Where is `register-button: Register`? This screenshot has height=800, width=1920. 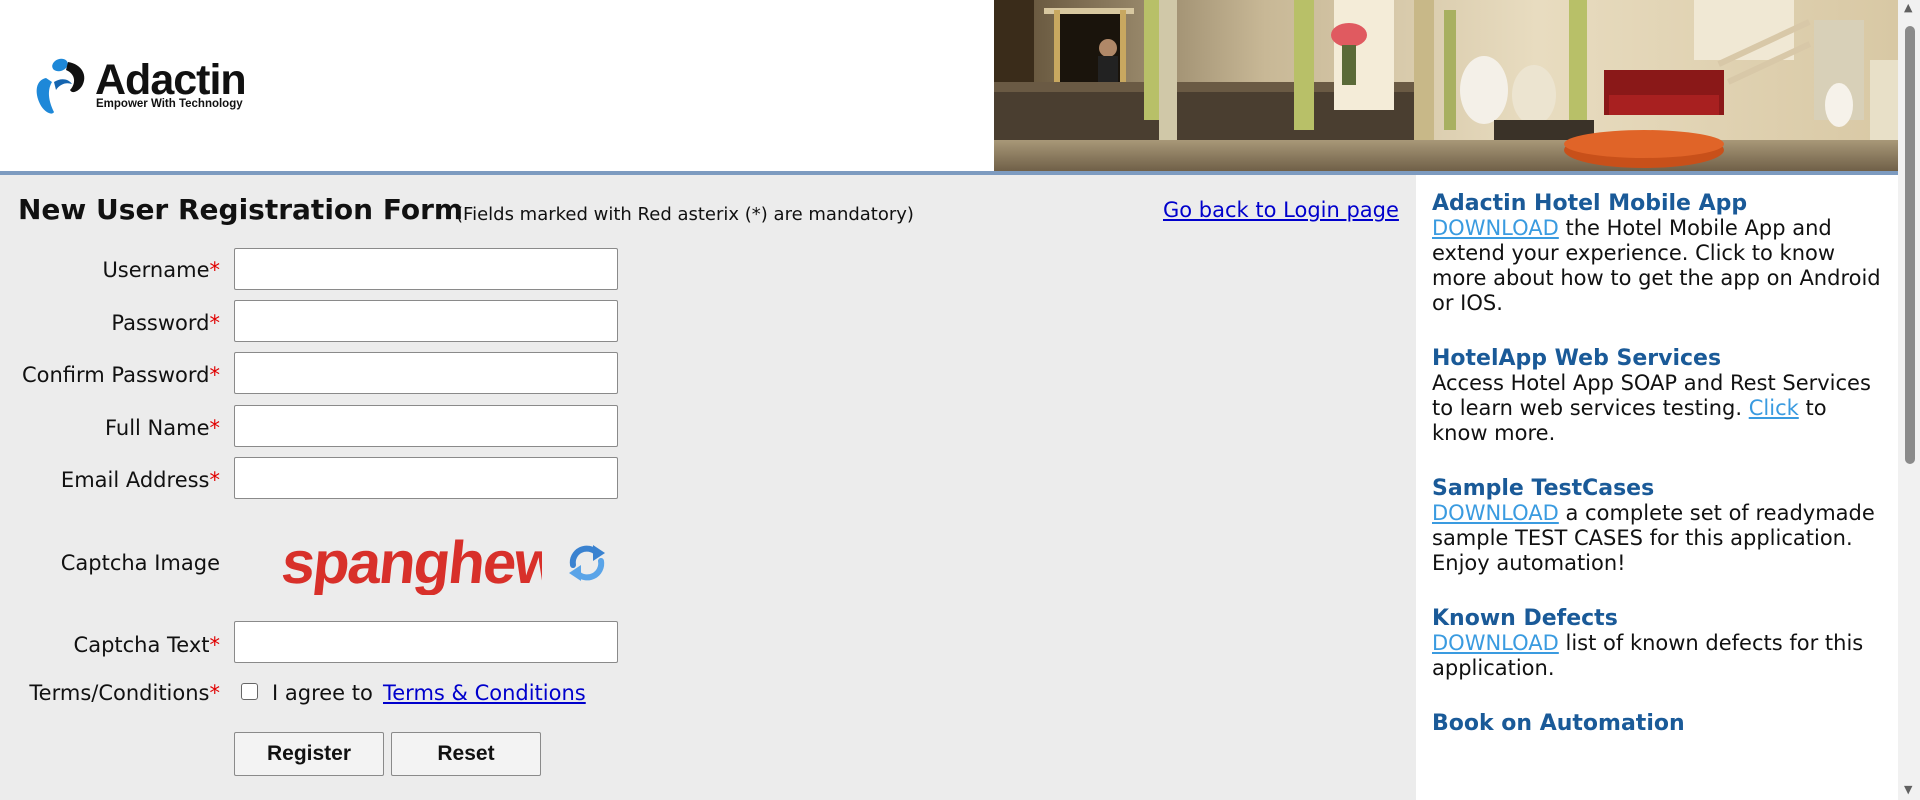 register-button: Register is located at coordinates (309, 754).